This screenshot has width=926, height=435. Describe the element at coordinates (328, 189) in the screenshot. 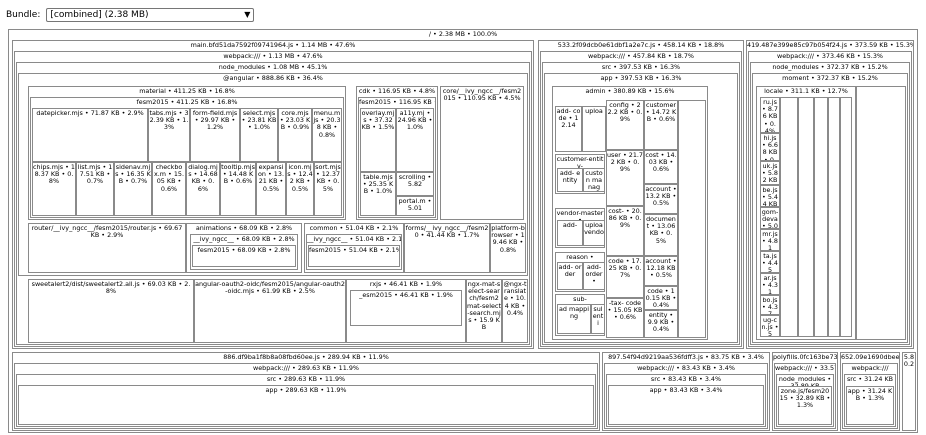

I see `file-sort: sort.mjs • 12.37 KB • 0.5%` at that location.